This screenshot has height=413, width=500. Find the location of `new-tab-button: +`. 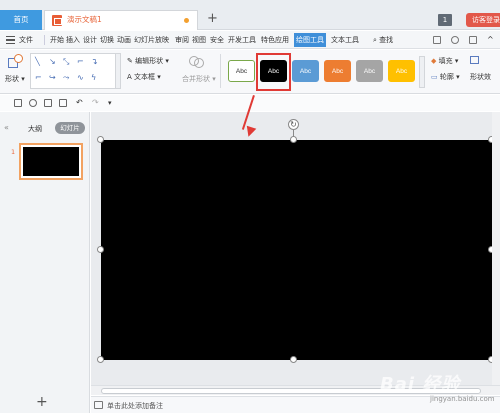

new-tab-button: + is located at coordinates (214, 19).